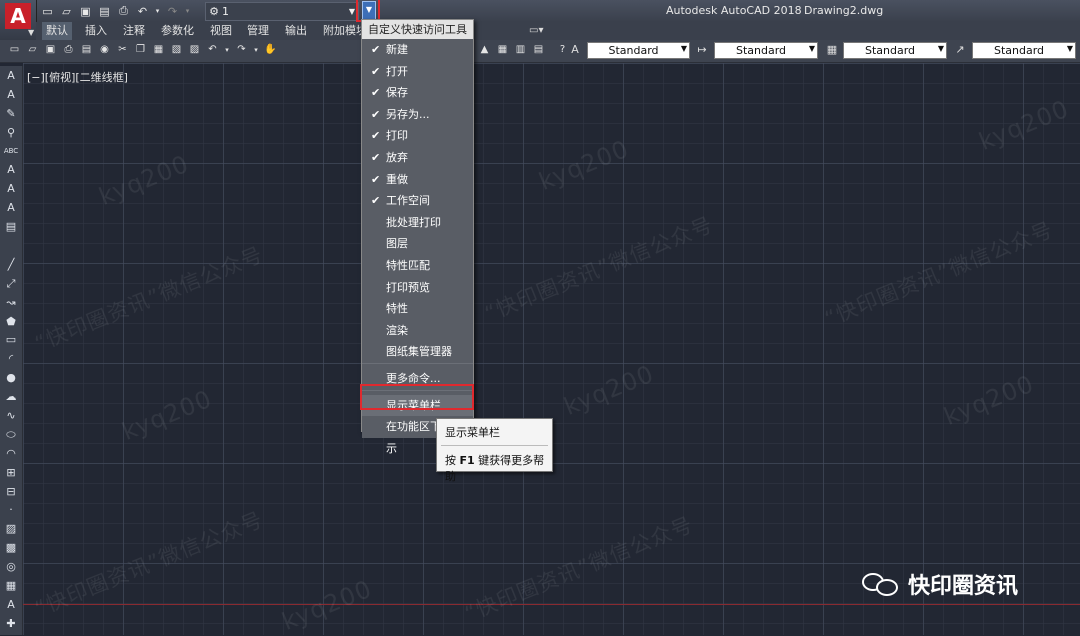  Describe the element at coordinates (11, 453) in the screenshot. I see `ellipse-arc-icon: ◠` at that location.